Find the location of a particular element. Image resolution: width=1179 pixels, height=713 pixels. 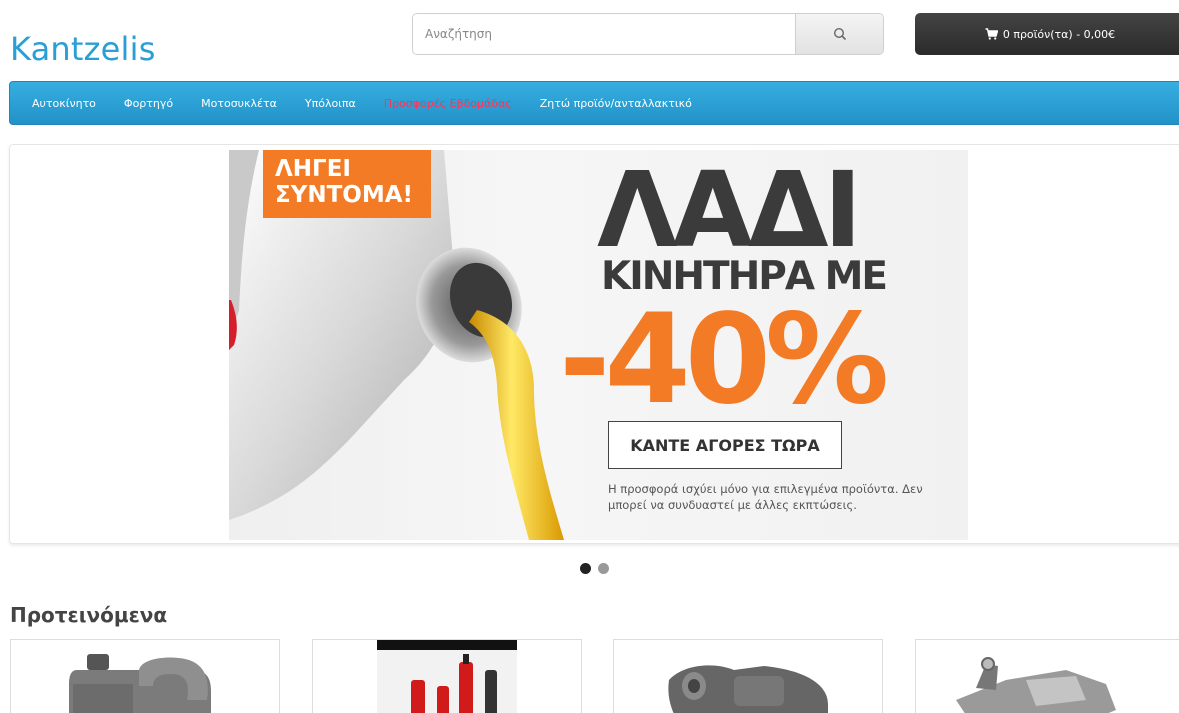

nav-item-other: Υπόλοιπα is located at coordinates (330, 103).